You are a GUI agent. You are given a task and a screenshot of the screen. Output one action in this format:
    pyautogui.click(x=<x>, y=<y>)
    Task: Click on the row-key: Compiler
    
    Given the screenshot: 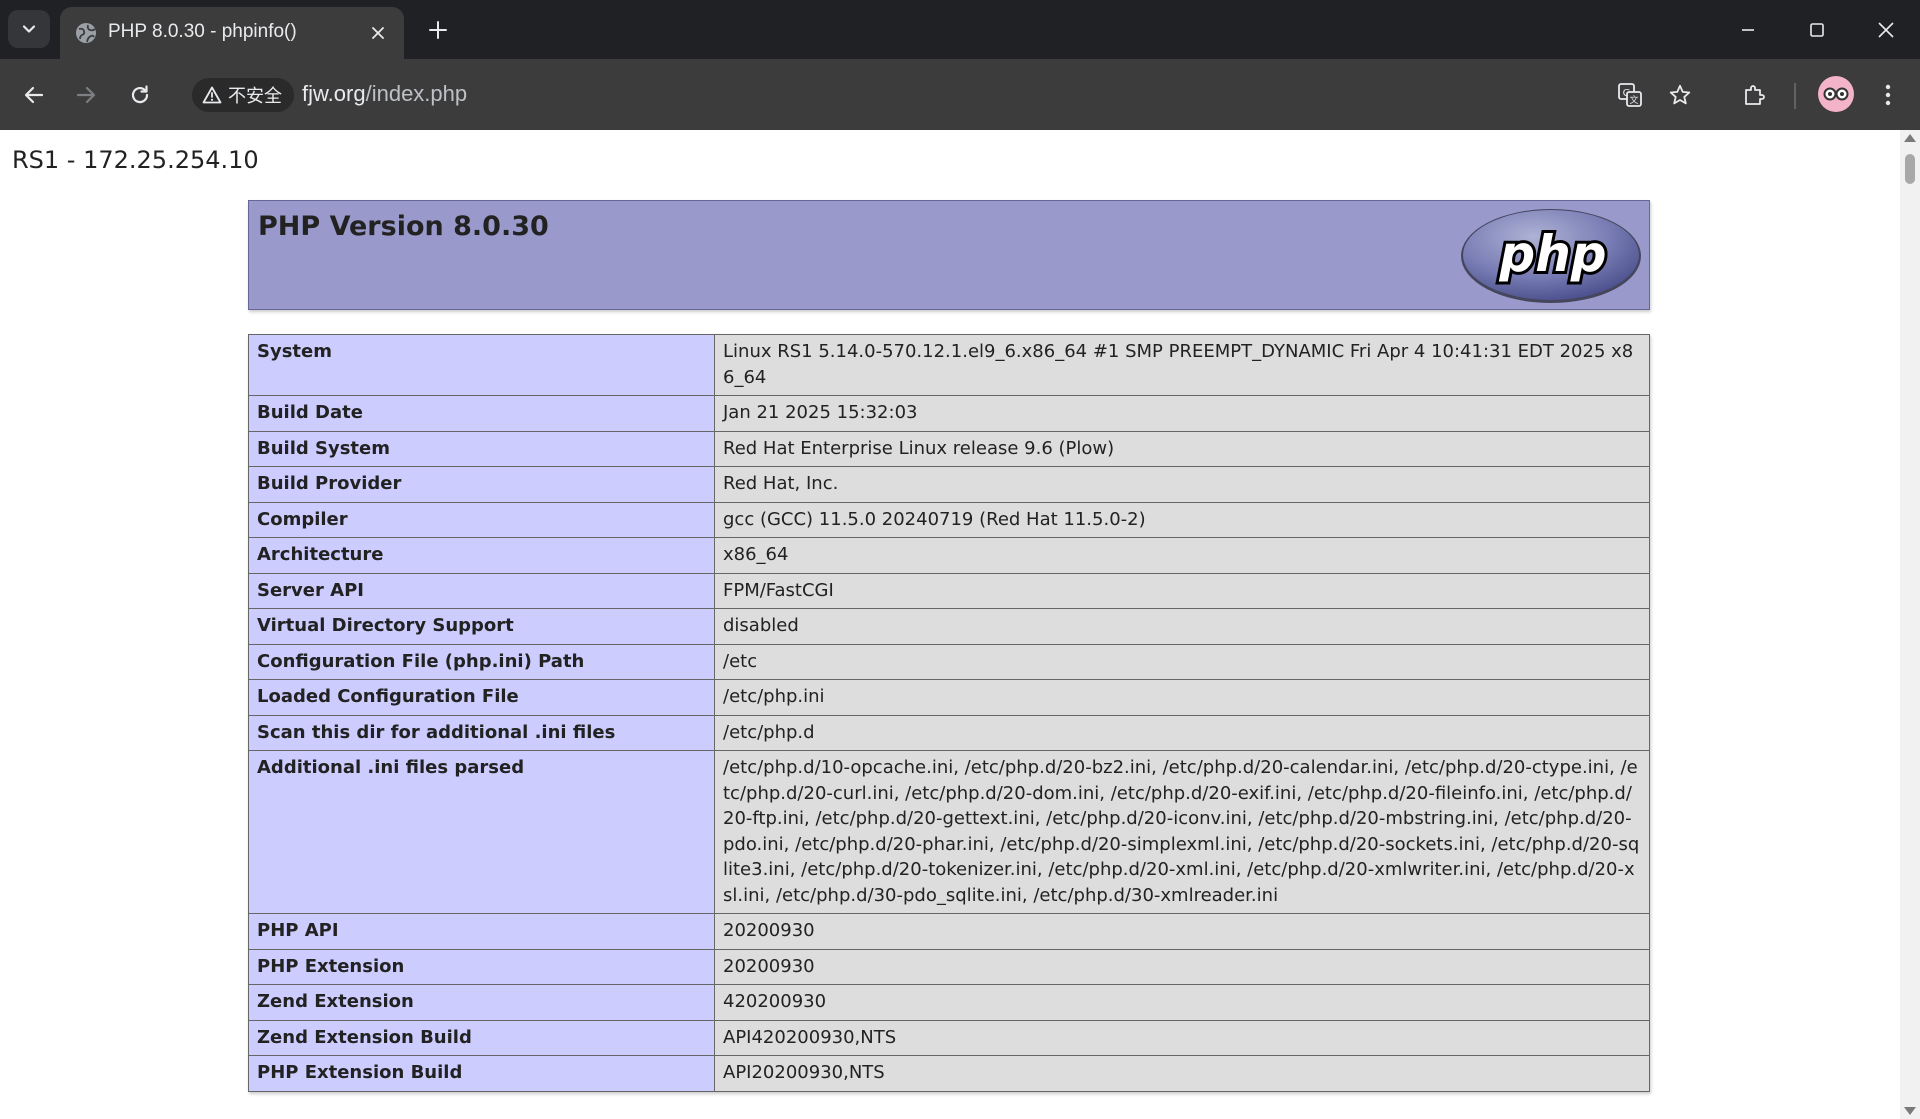 What is the action you would take?
    pyautogui.click(x=481, y=519)
    